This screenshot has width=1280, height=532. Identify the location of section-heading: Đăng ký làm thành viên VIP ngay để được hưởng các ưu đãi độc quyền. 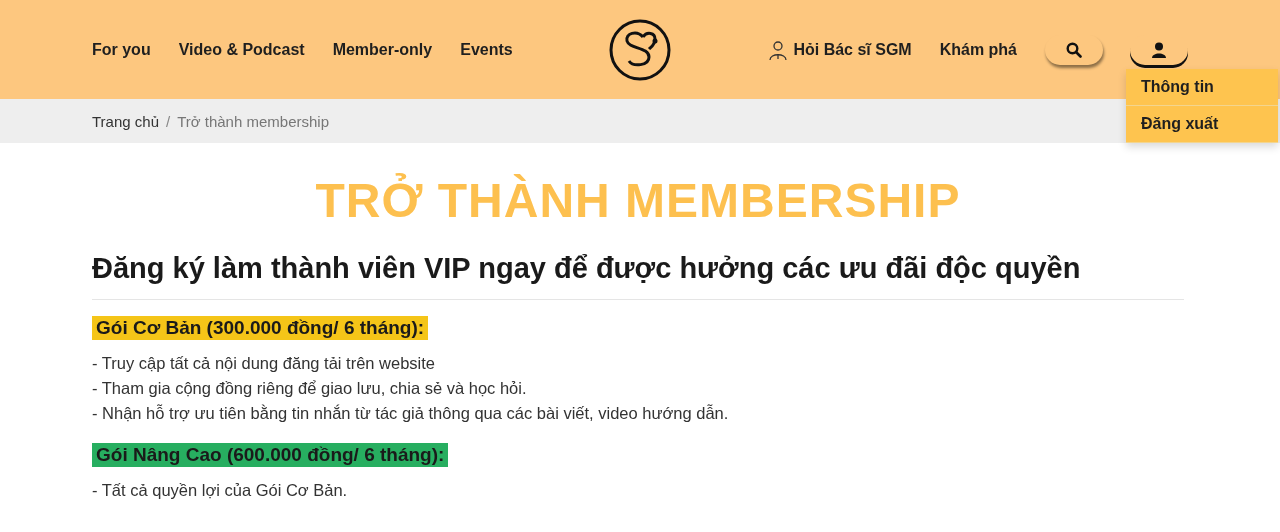
(638, 276).